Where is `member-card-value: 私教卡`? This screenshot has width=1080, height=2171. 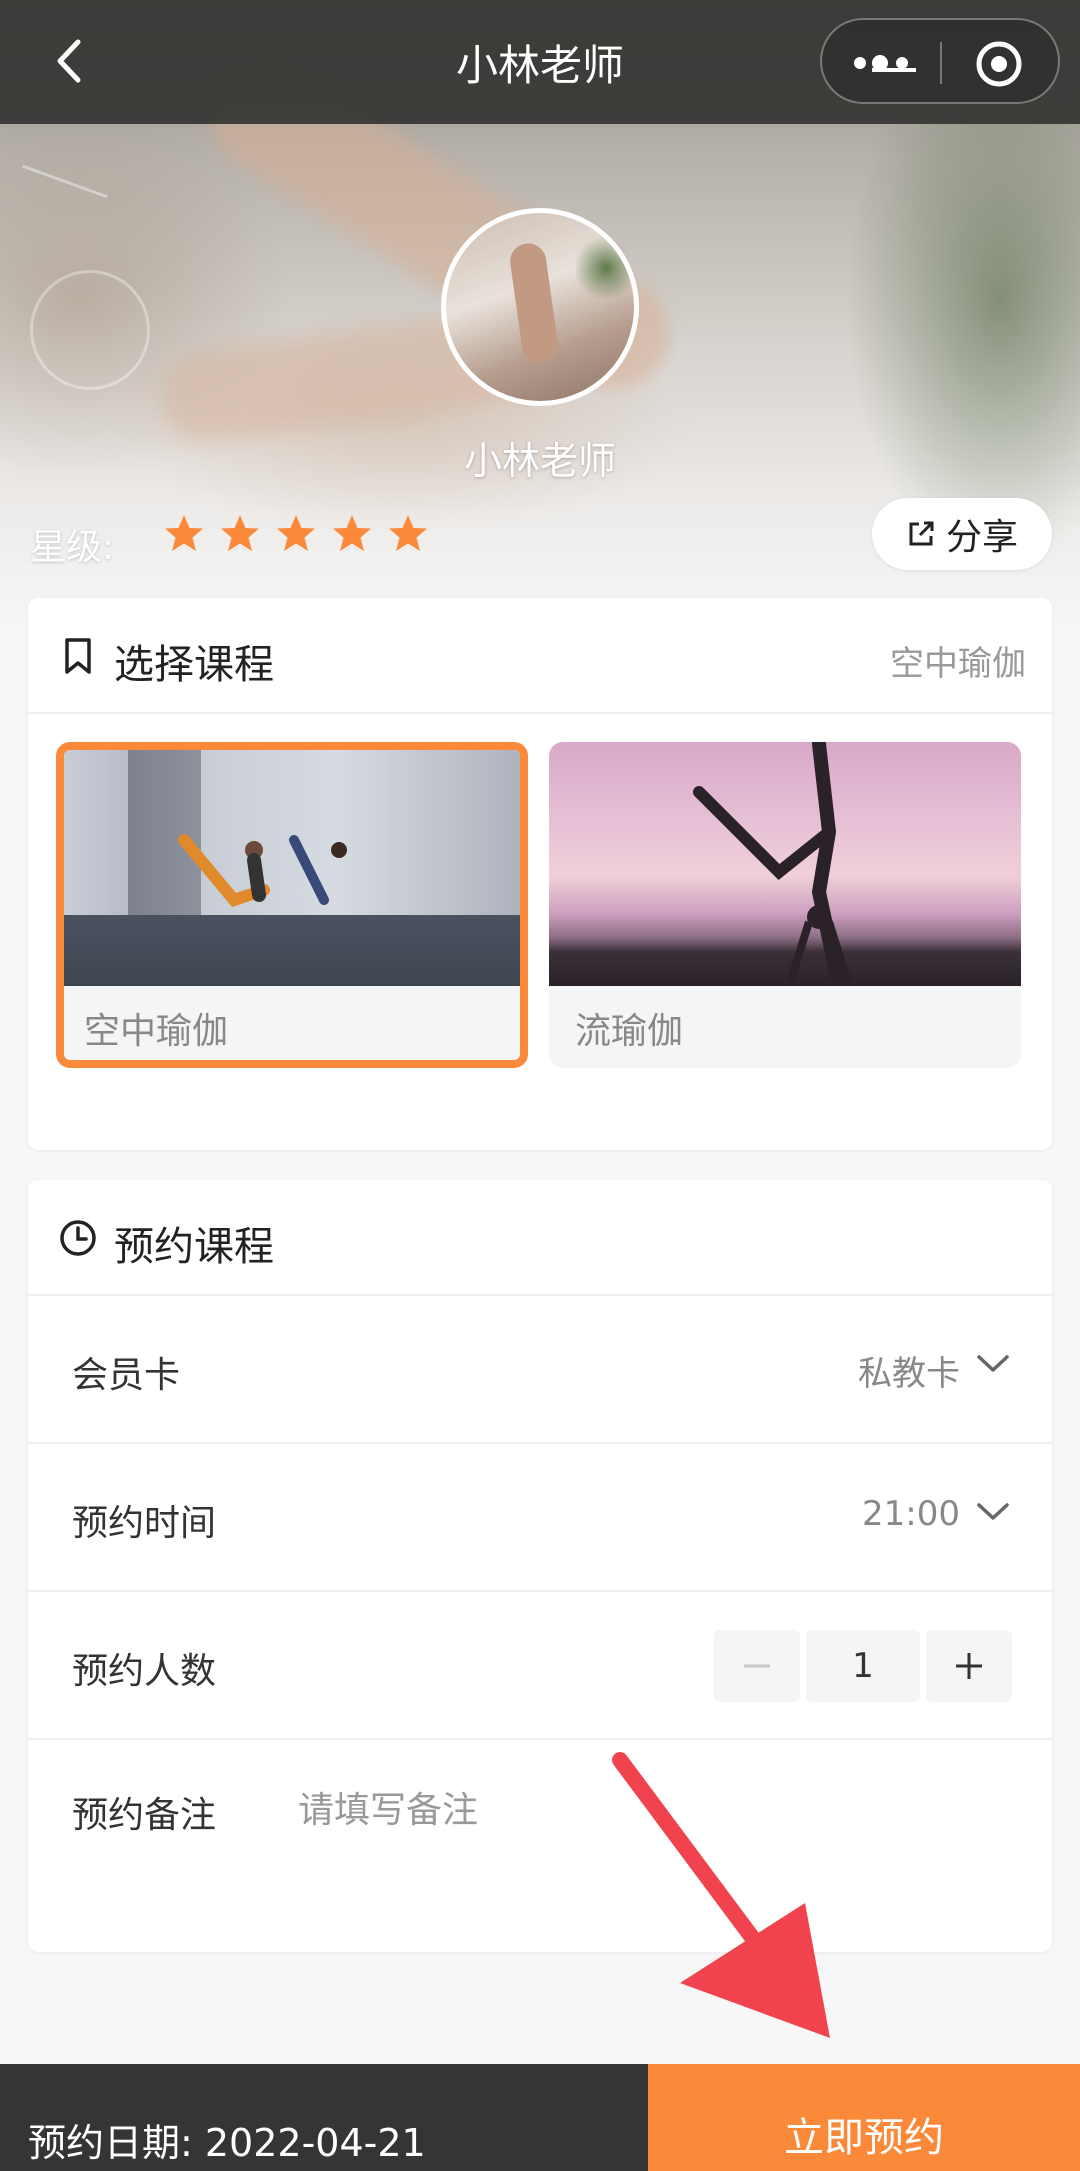 member-card-value: 私教卡 is located at coordinates (909, 1374).